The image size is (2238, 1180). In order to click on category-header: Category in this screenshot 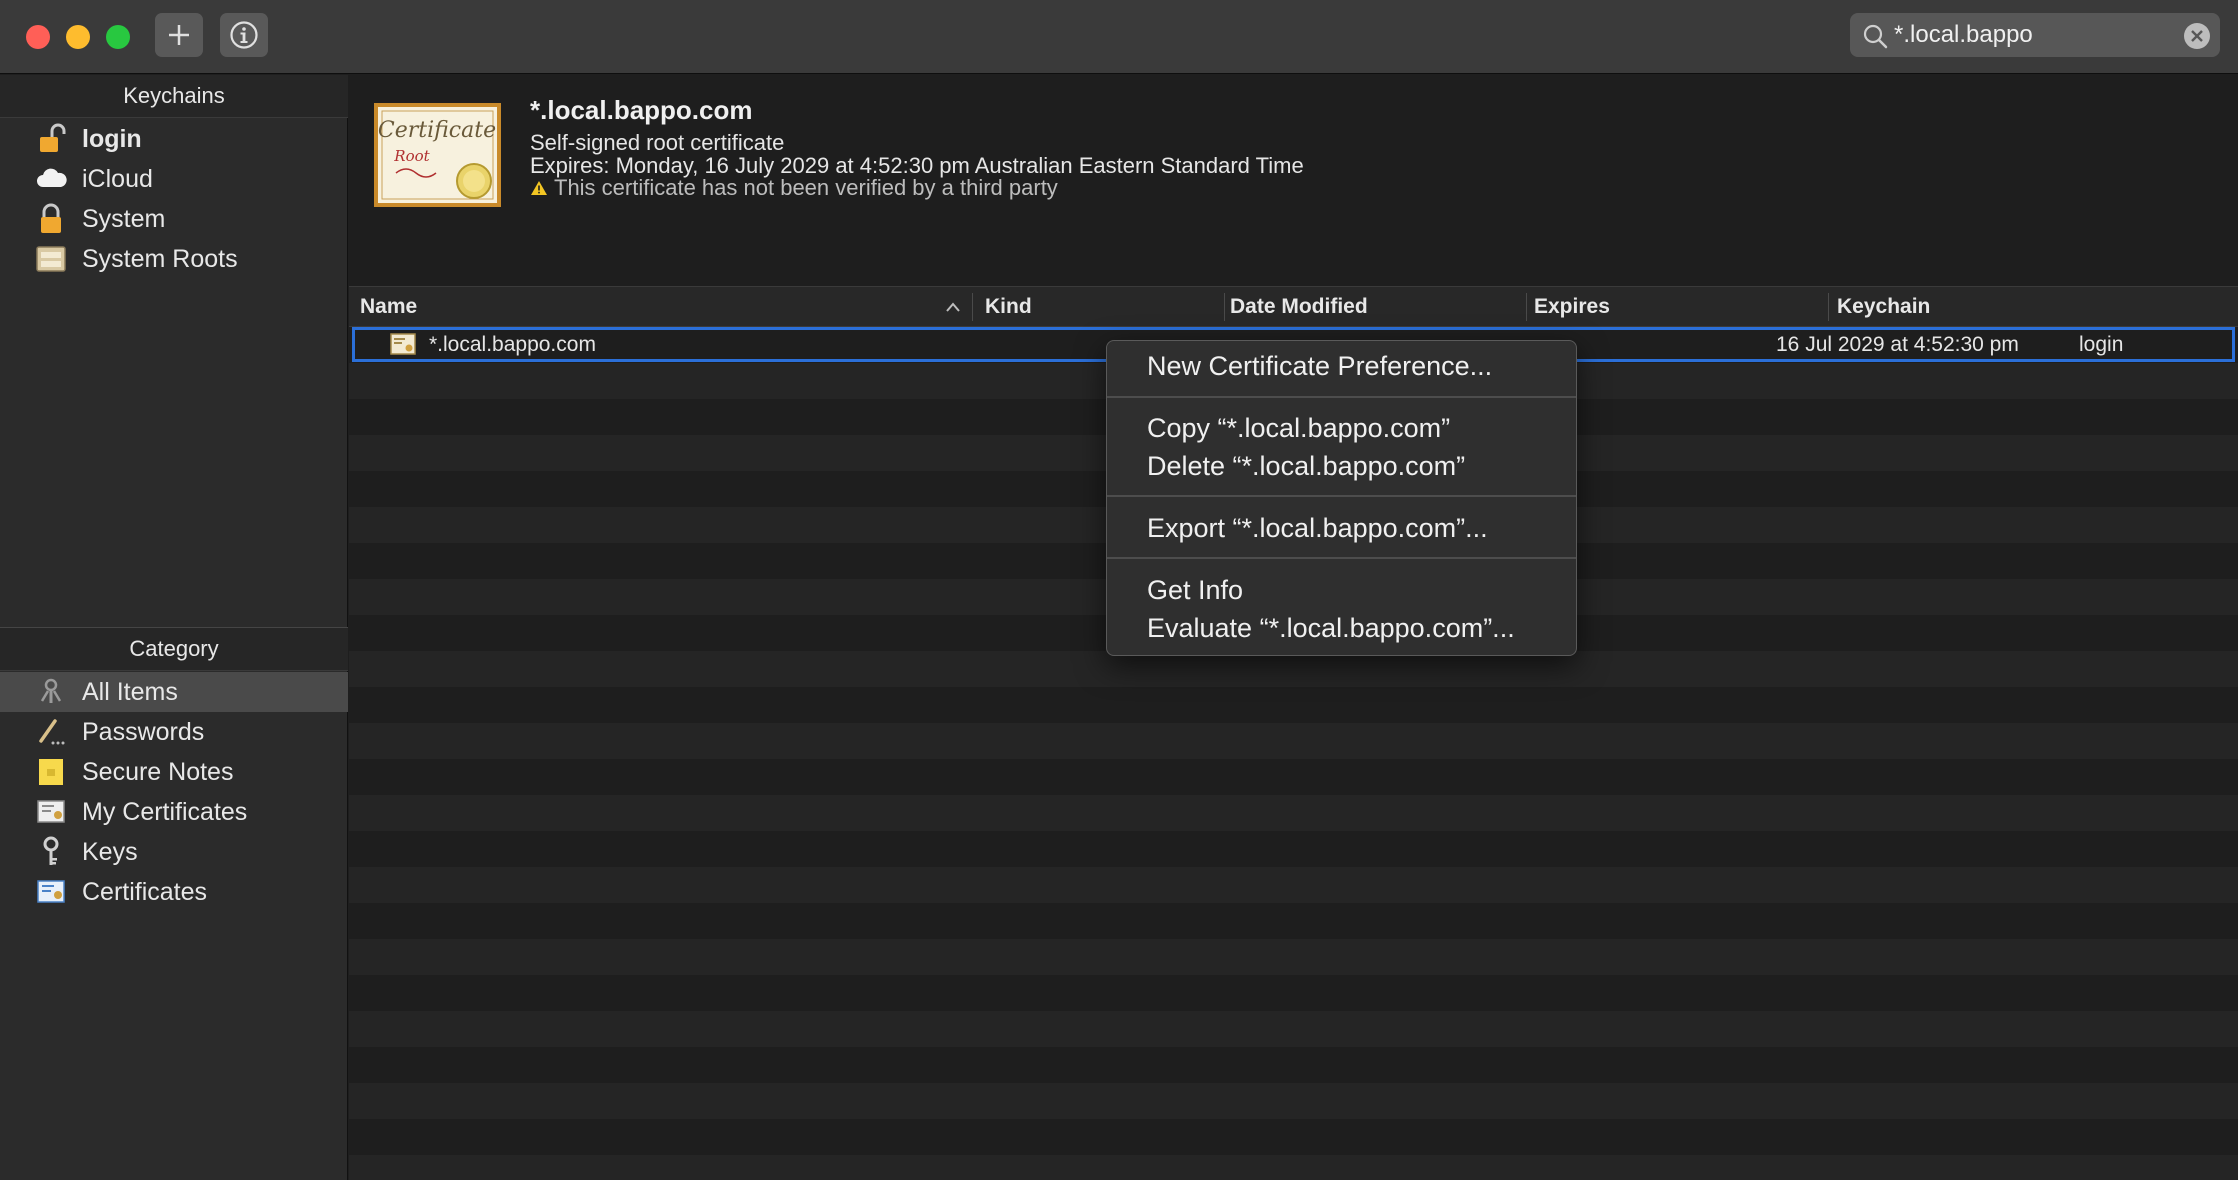, I will do `click(174, 649)`.